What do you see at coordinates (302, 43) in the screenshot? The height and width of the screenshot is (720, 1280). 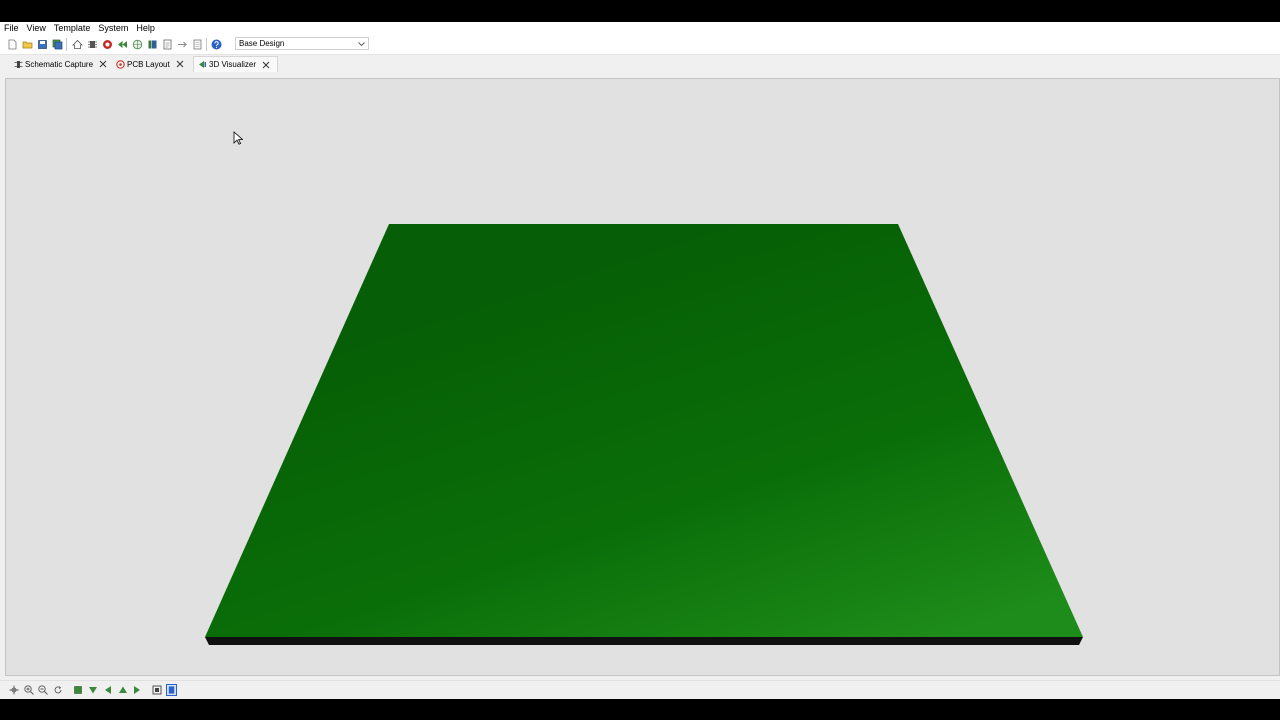 I see `design-selector-dropdown: Base Design` at bounding box center [302, 43].